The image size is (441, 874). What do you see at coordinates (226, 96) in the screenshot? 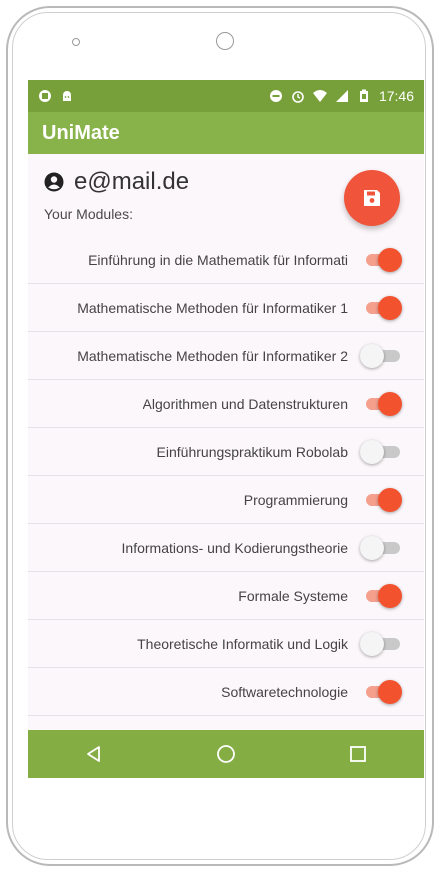
I see `status-bar: 17:46` at bounding box center [226, 96].